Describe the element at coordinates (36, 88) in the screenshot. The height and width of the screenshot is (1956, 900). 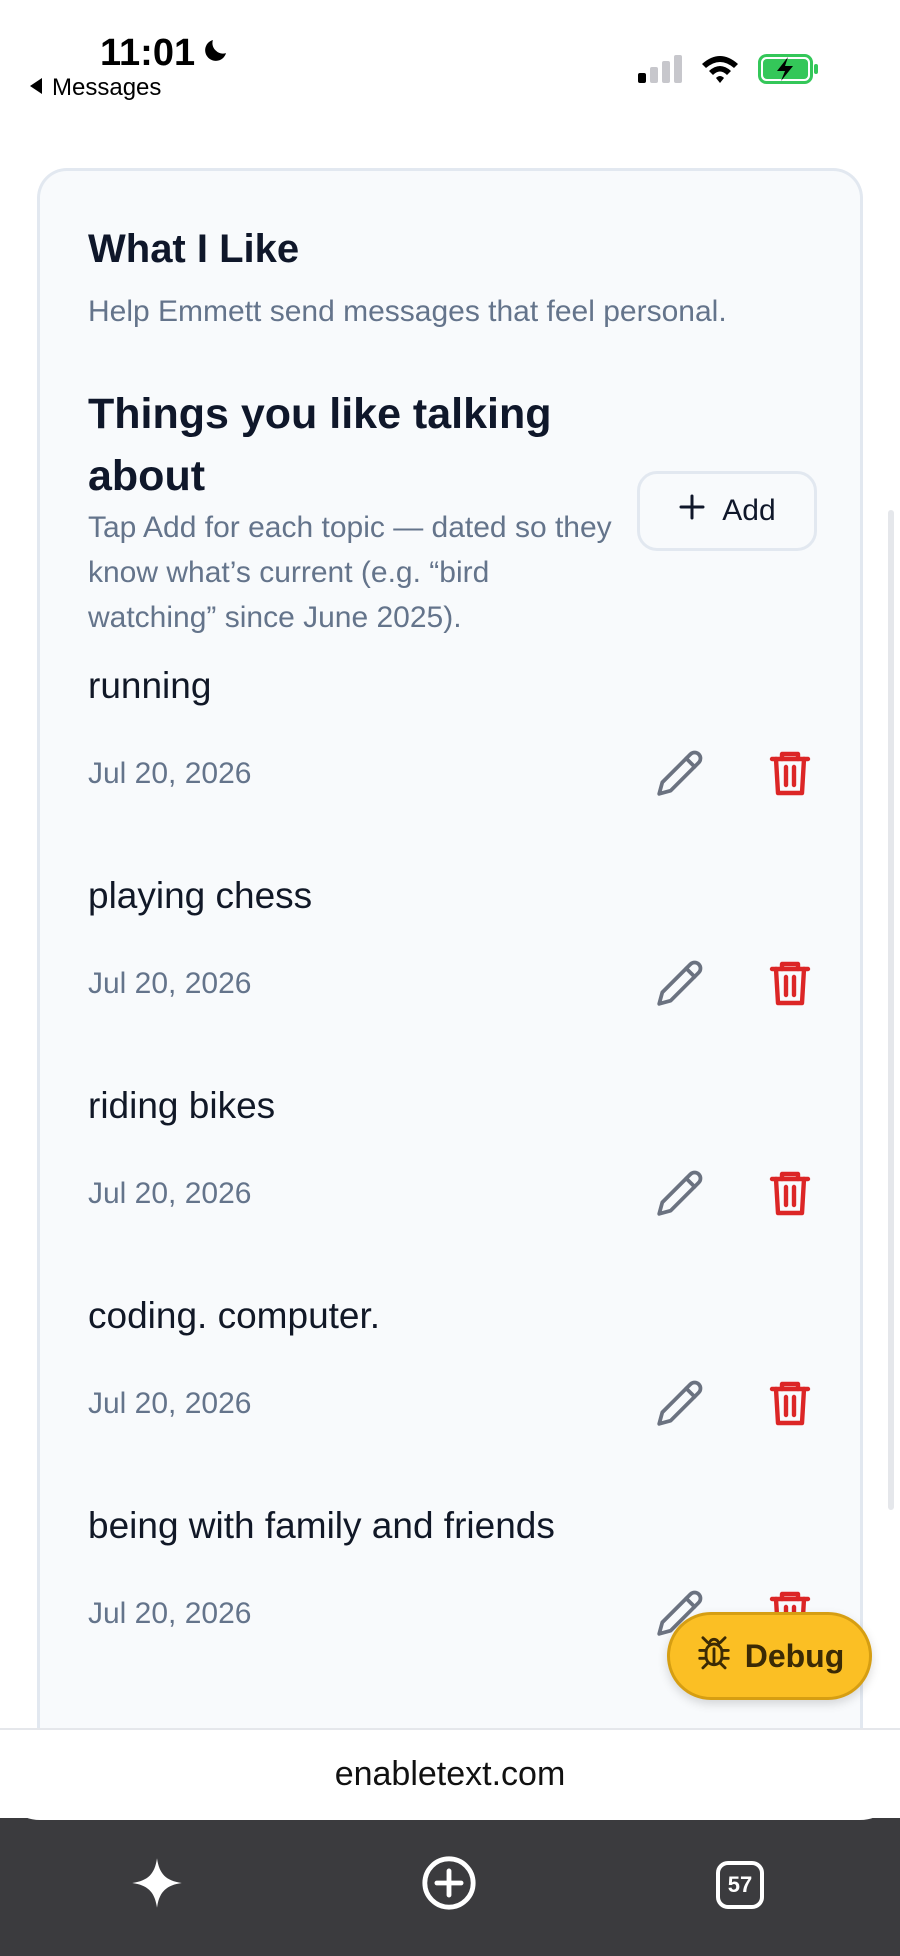
I see `back-triangle-icon` at that location.